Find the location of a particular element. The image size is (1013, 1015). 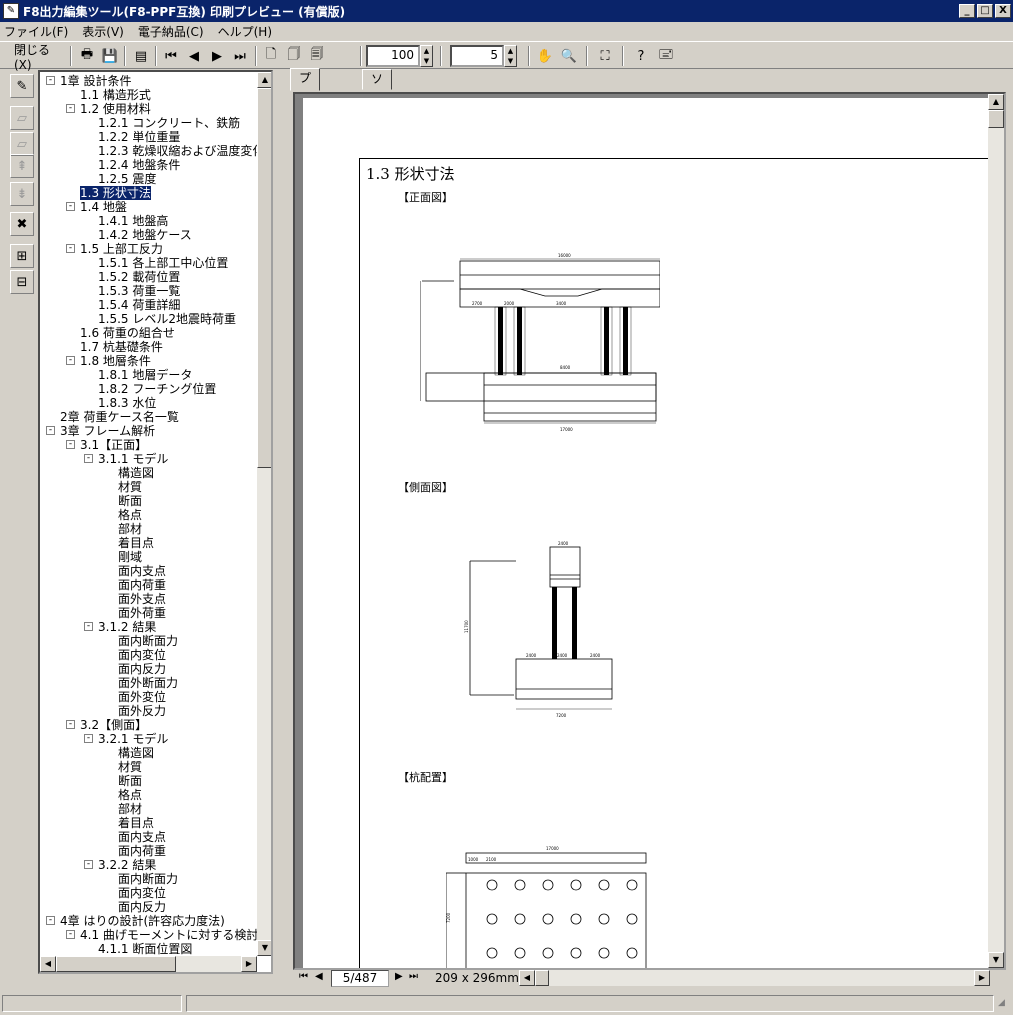

tree-item: 剛域 is located at coordinates (130, 557).